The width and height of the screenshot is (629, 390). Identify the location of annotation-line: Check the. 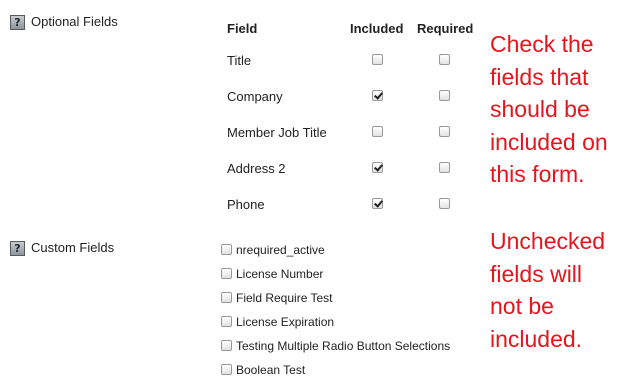
(542, 44).